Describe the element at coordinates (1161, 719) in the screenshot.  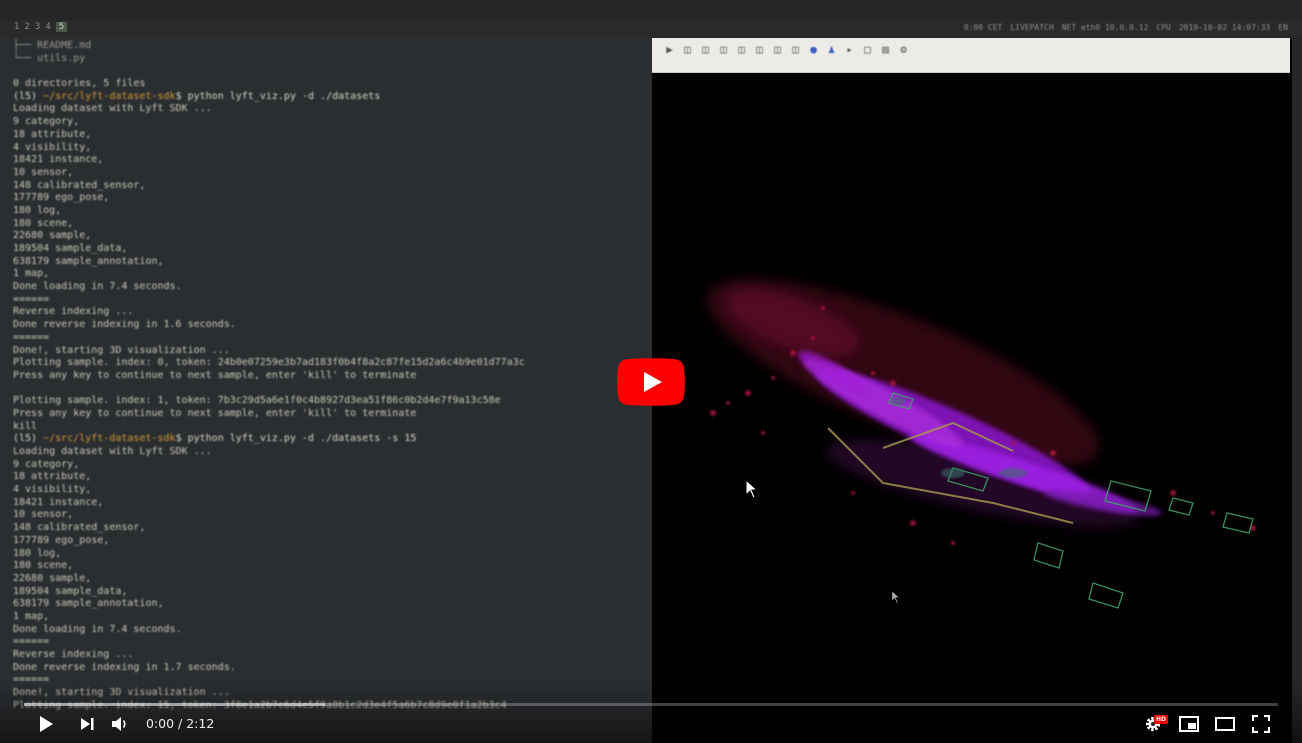
I see `hd-badge: HD` at that location.